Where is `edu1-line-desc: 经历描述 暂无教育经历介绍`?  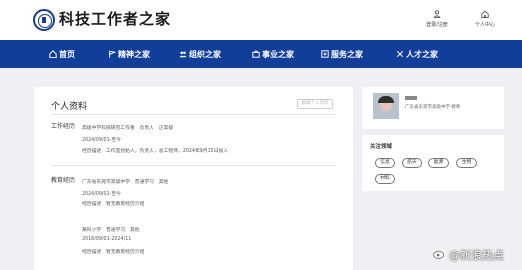 edu1-line-desc: 经历描述 暂无教育经历介绍 is located at coordinates (113, 204).